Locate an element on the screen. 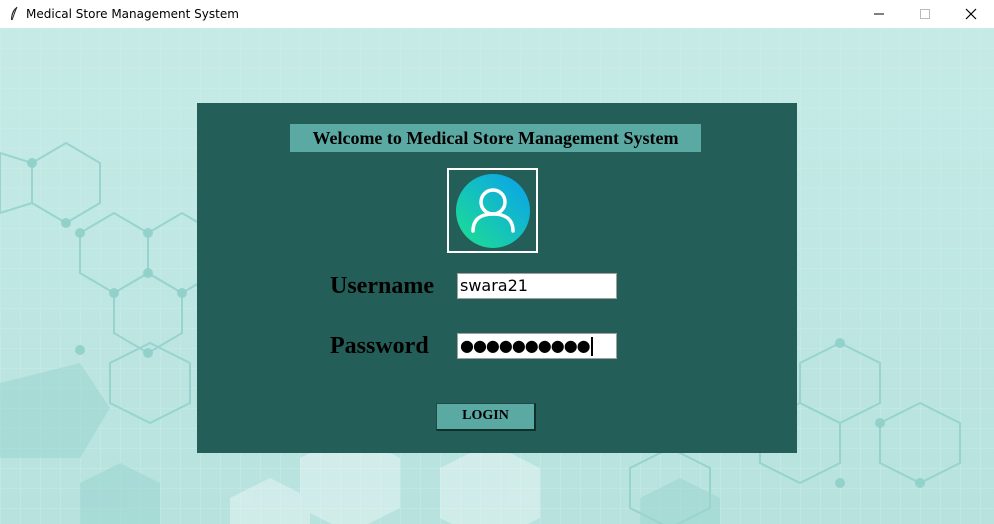 The image size is (994, 524). avatar is located at coordinates (492, 210).